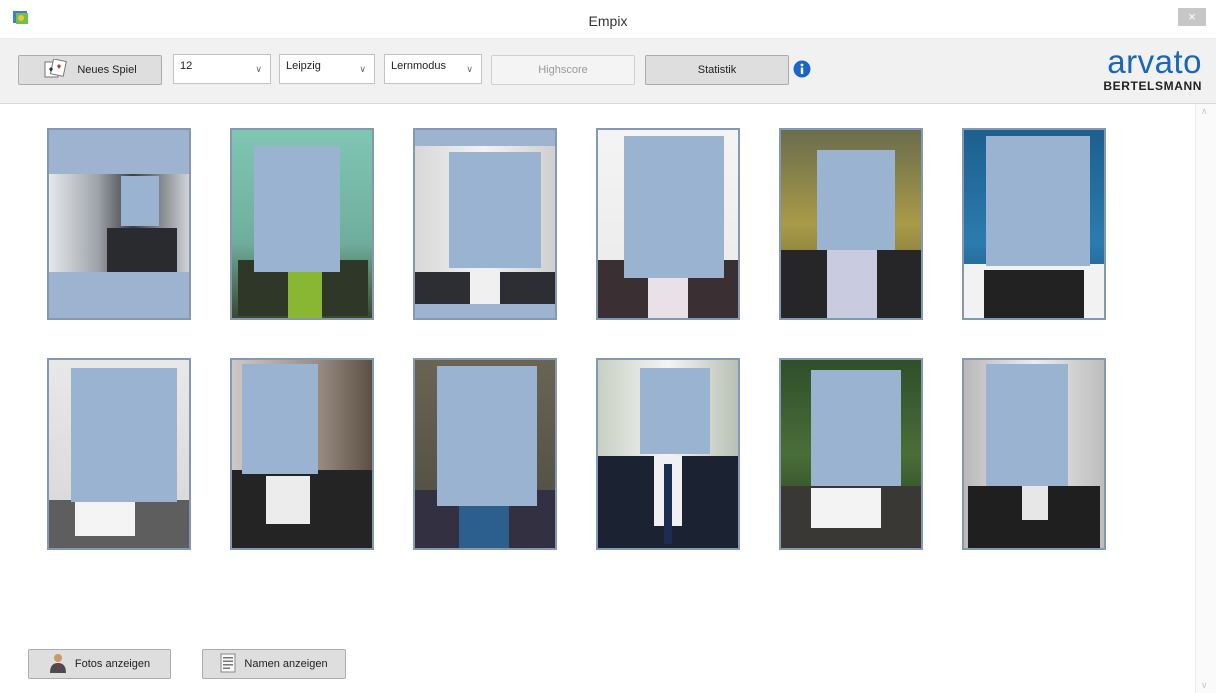  Describe the element at coordinates (56, 69) in the screenshot. I see `playing-cards-icon` at that location.